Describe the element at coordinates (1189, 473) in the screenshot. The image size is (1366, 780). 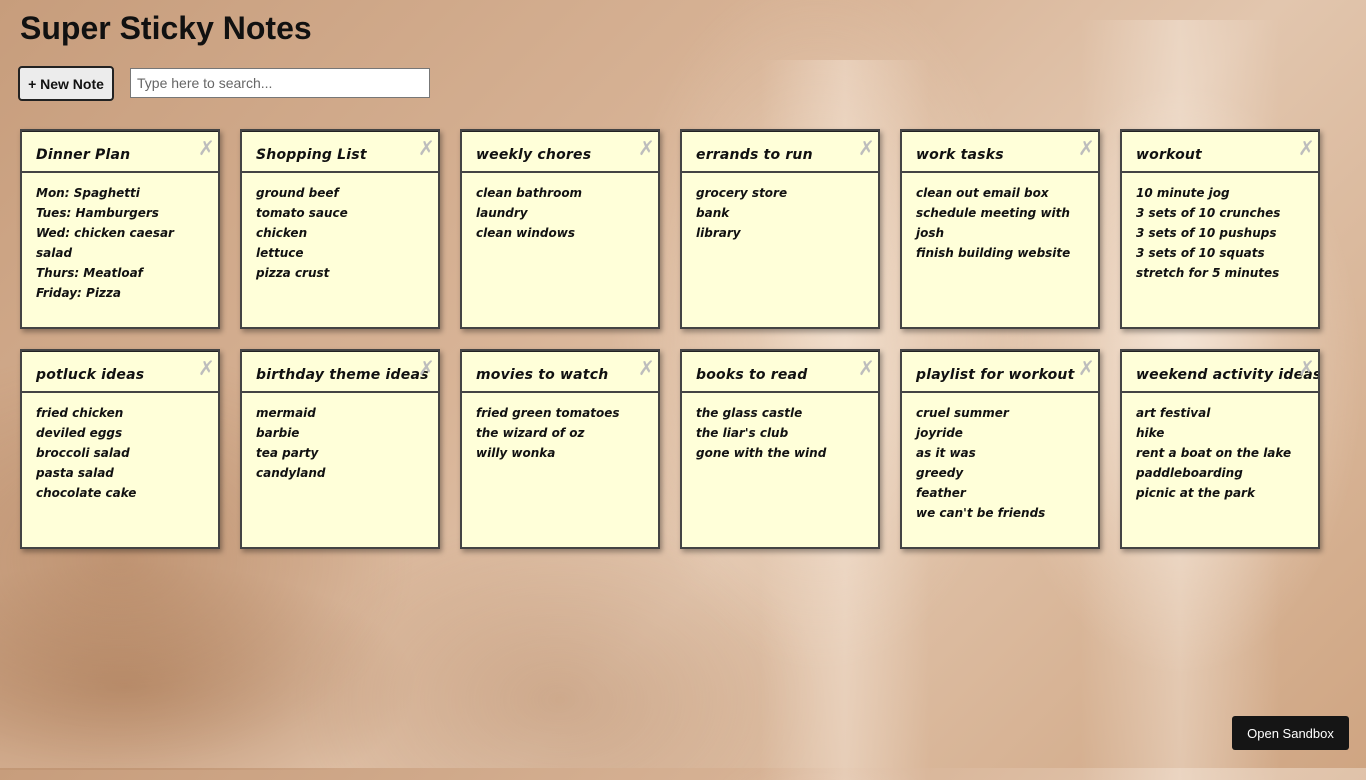
I see `note-line: paddleboarding` at that location.